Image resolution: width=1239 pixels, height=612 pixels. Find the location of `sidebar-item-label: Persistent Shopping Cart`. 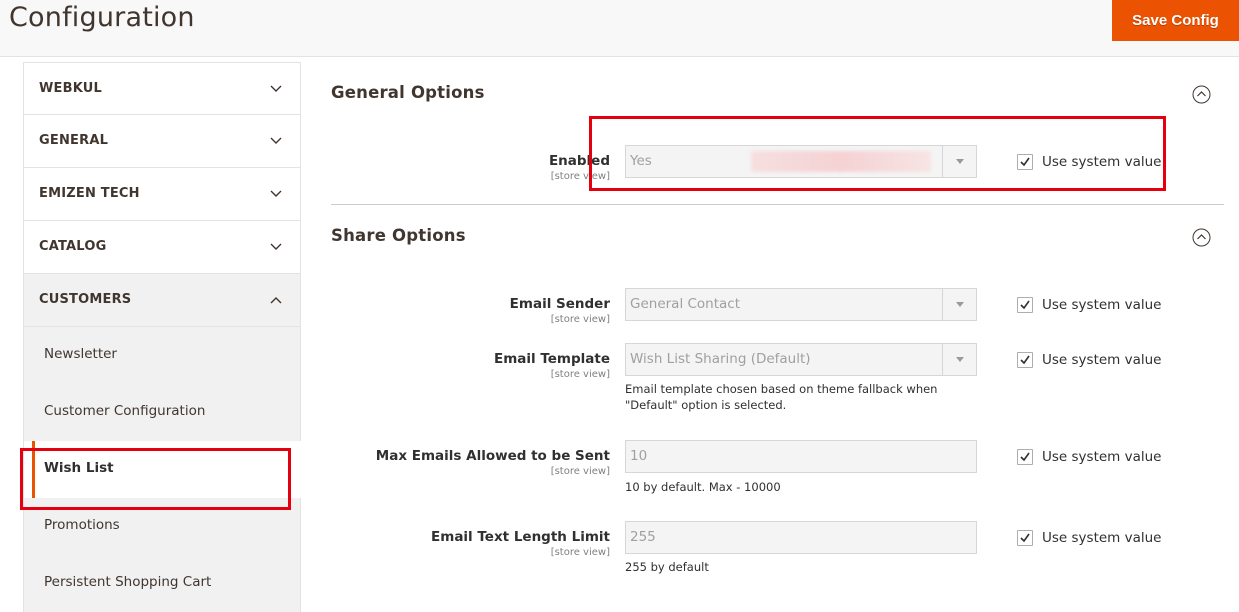

sidebar-item-label: Persistent Shopping Cart is located at coordinates (128, 582).